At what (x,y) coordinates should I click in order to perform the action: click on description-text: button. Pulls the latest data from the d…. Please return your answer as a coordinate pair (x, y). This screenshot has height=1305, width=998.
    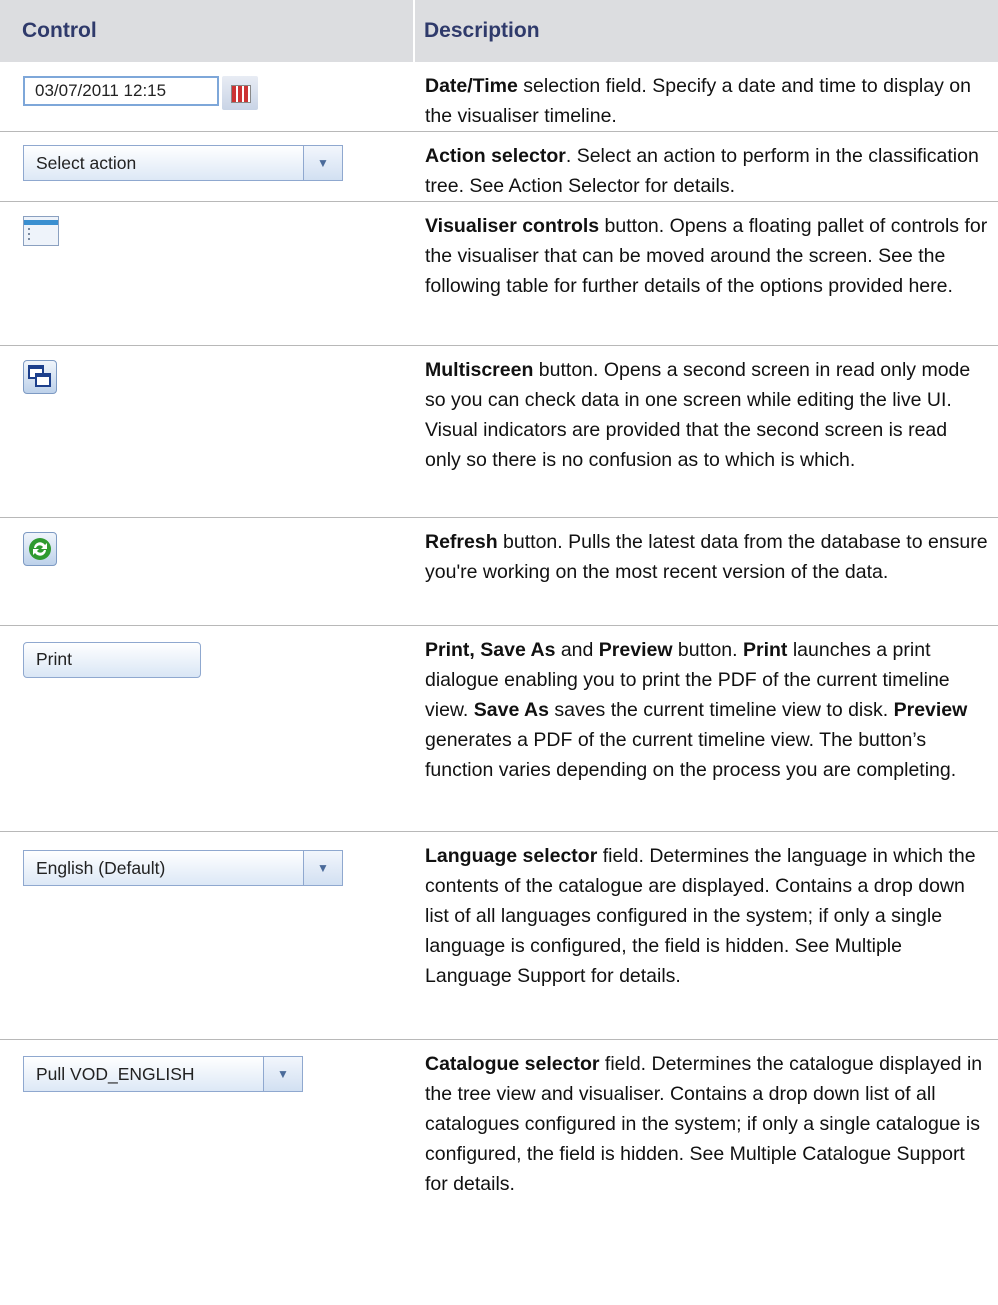
    Looking at the image, I should click on (706, 557).